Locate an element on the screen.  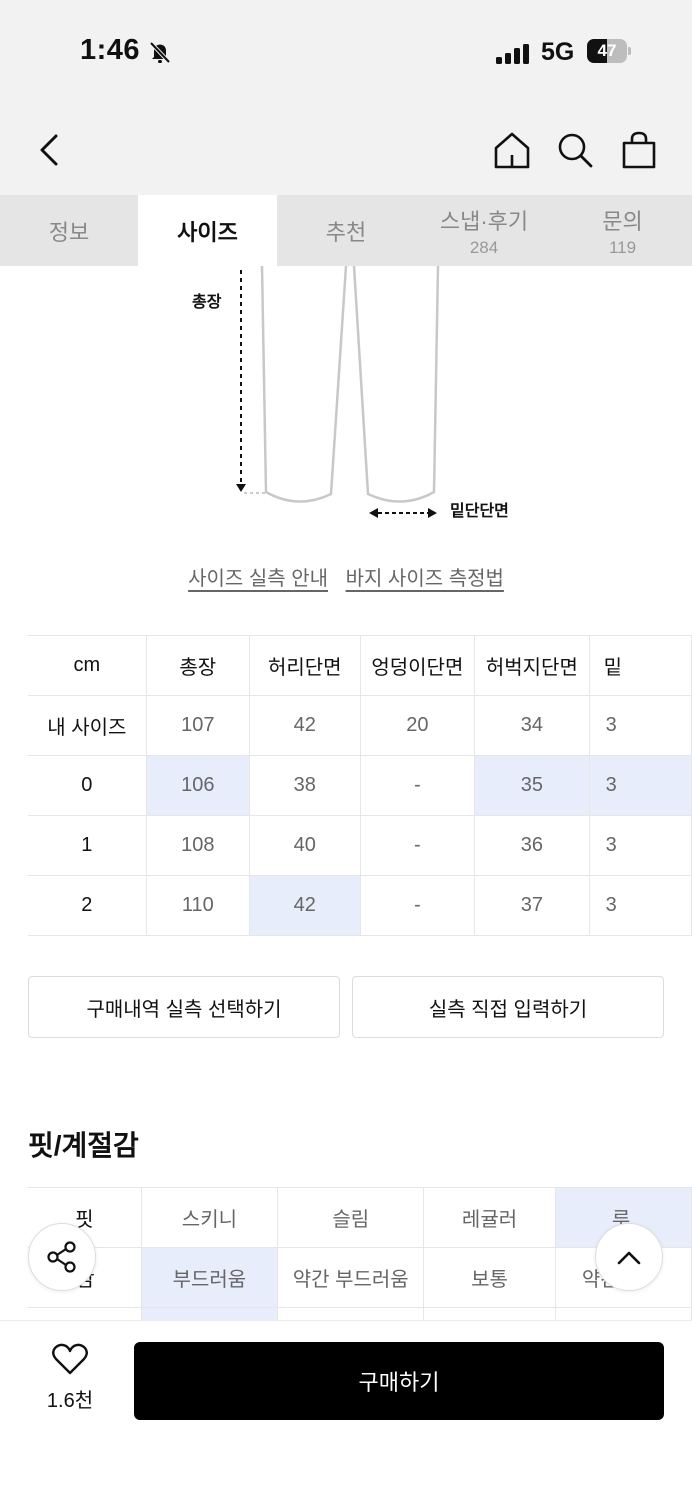
fit-table: 핏 스키니 슬림 레귤러 루 감 부드러움 약간 부드러움 보통 약간 is located at coordinates (360, 1256).